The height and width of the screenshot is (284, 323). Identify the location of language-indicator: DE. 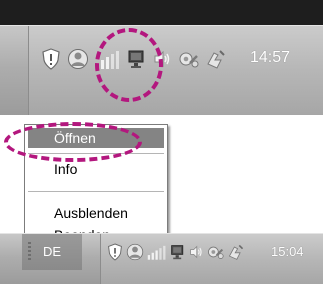
(52, 251).